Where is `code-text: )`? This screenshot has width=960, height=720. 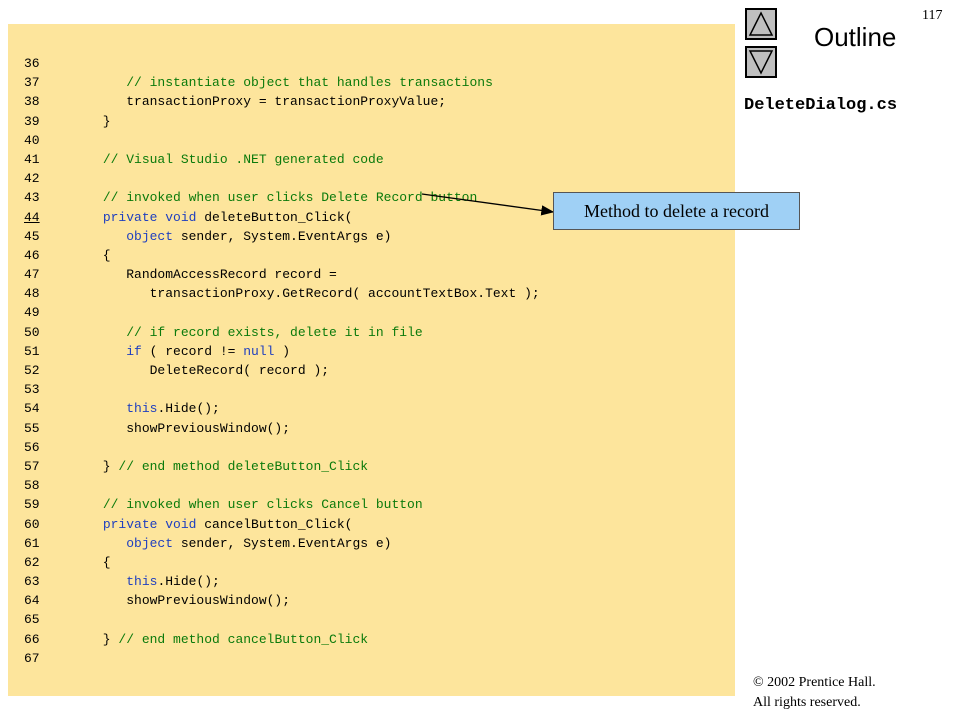
code-text: ) is located at coordinates (282, 351).